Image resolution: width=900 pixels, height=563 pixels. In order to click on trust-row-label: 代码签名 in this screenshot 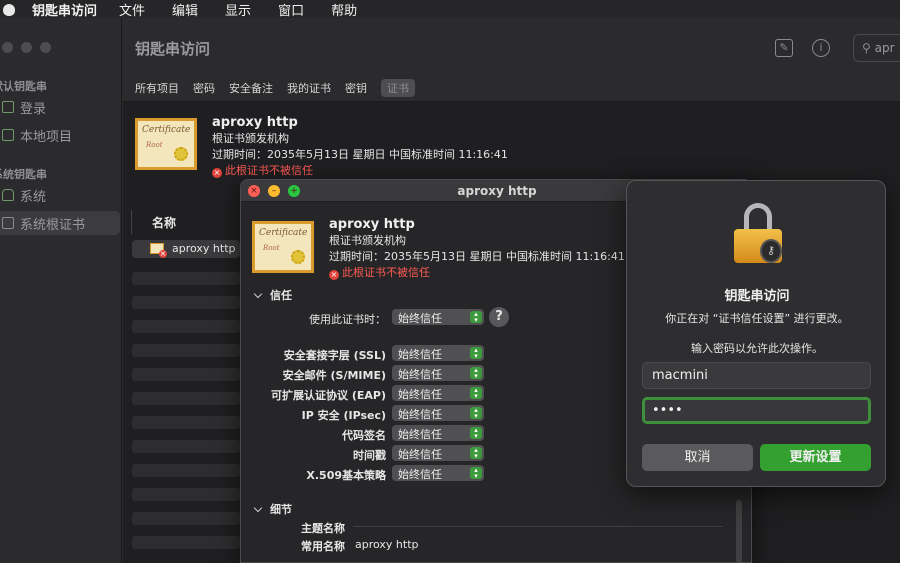, I will do `click(364, 435)`.